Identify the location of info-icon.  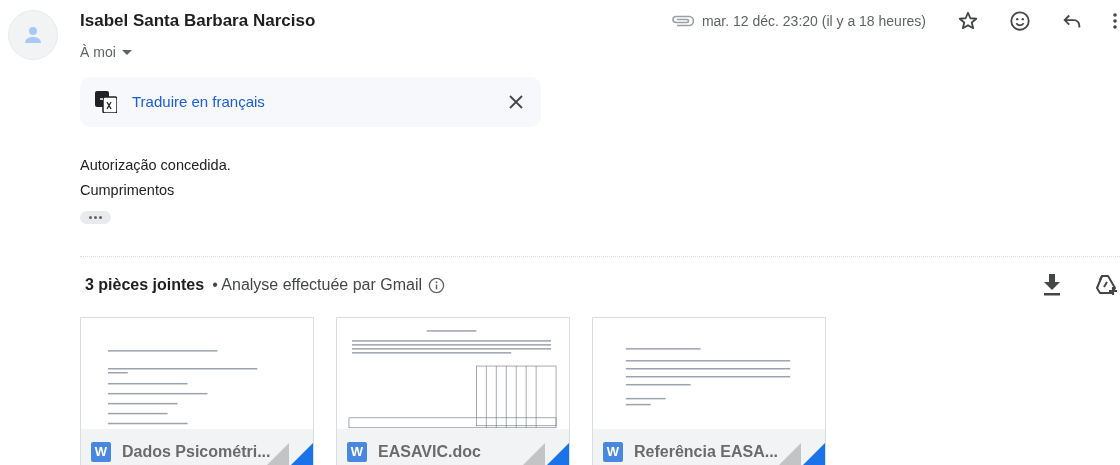
(437, 285).